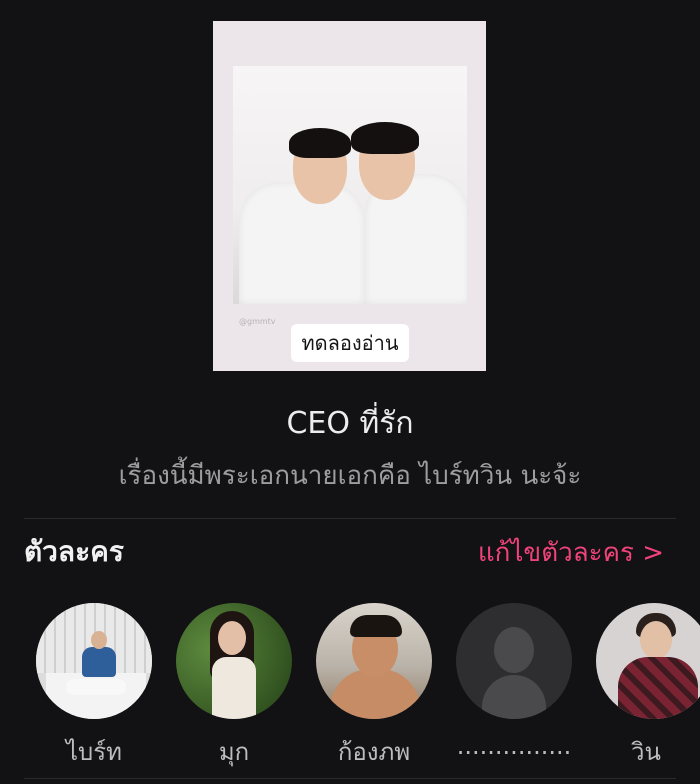 Image resolution: width=700 pixels, height=784 pixels. I want to click on divider-bottom, so click(350, 778).